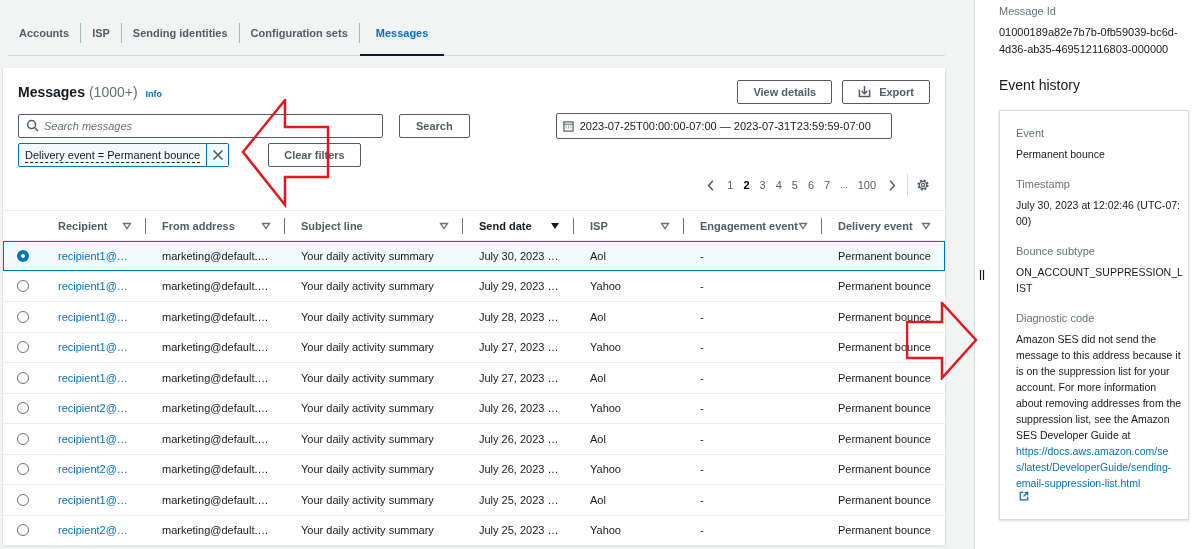 Image resolution: width=1198 pixels, height=549 pixels. Describe the element at coordinates (794, 185) in the screenshot. I see `page-number: 5` at that location.